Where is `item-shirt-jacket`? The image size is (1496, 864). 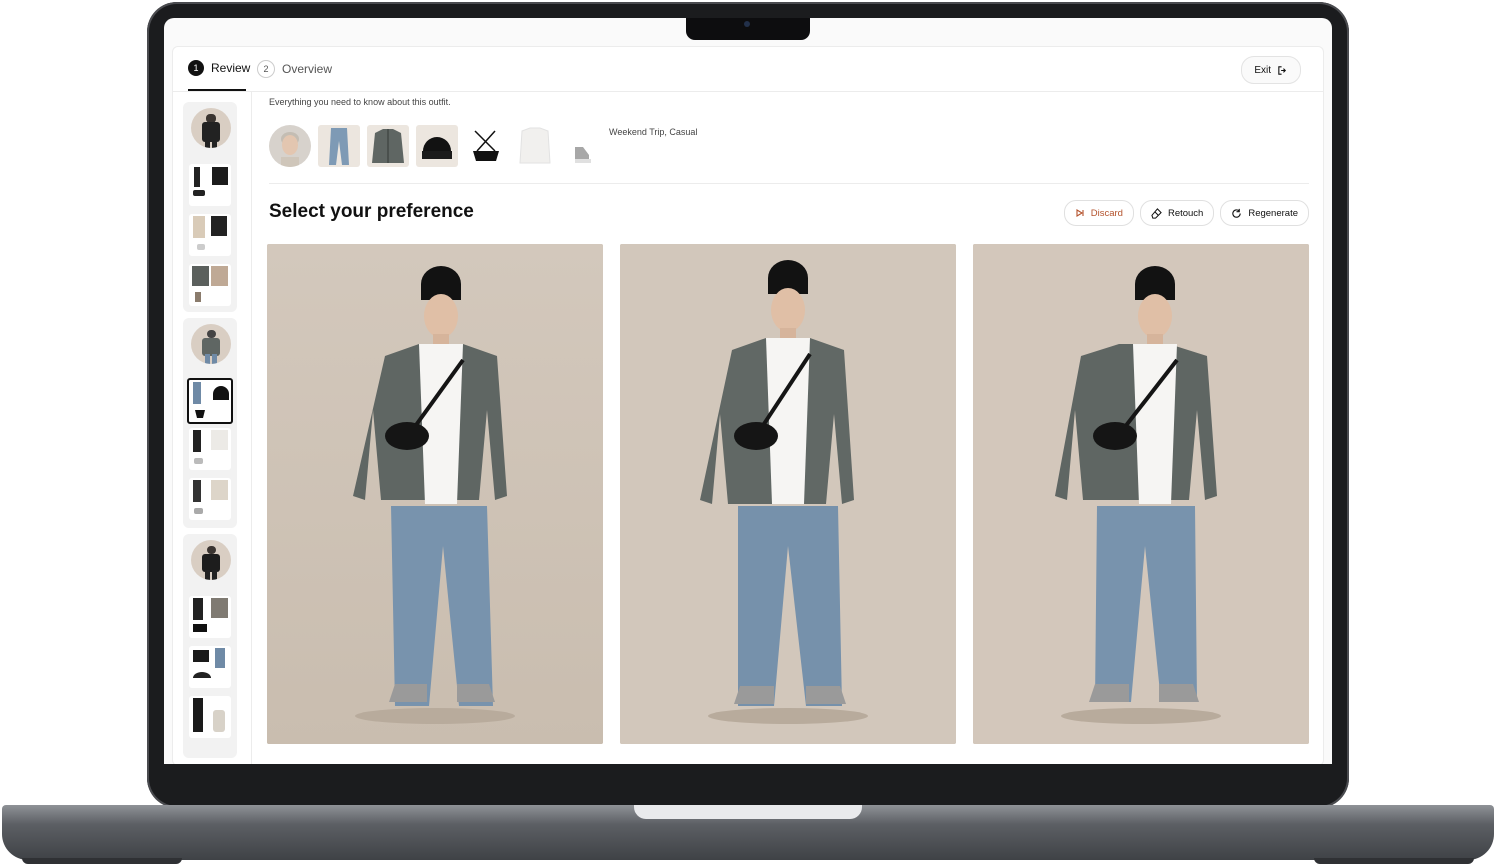
item-shirt-jacket is located at coordinates (388, 146).